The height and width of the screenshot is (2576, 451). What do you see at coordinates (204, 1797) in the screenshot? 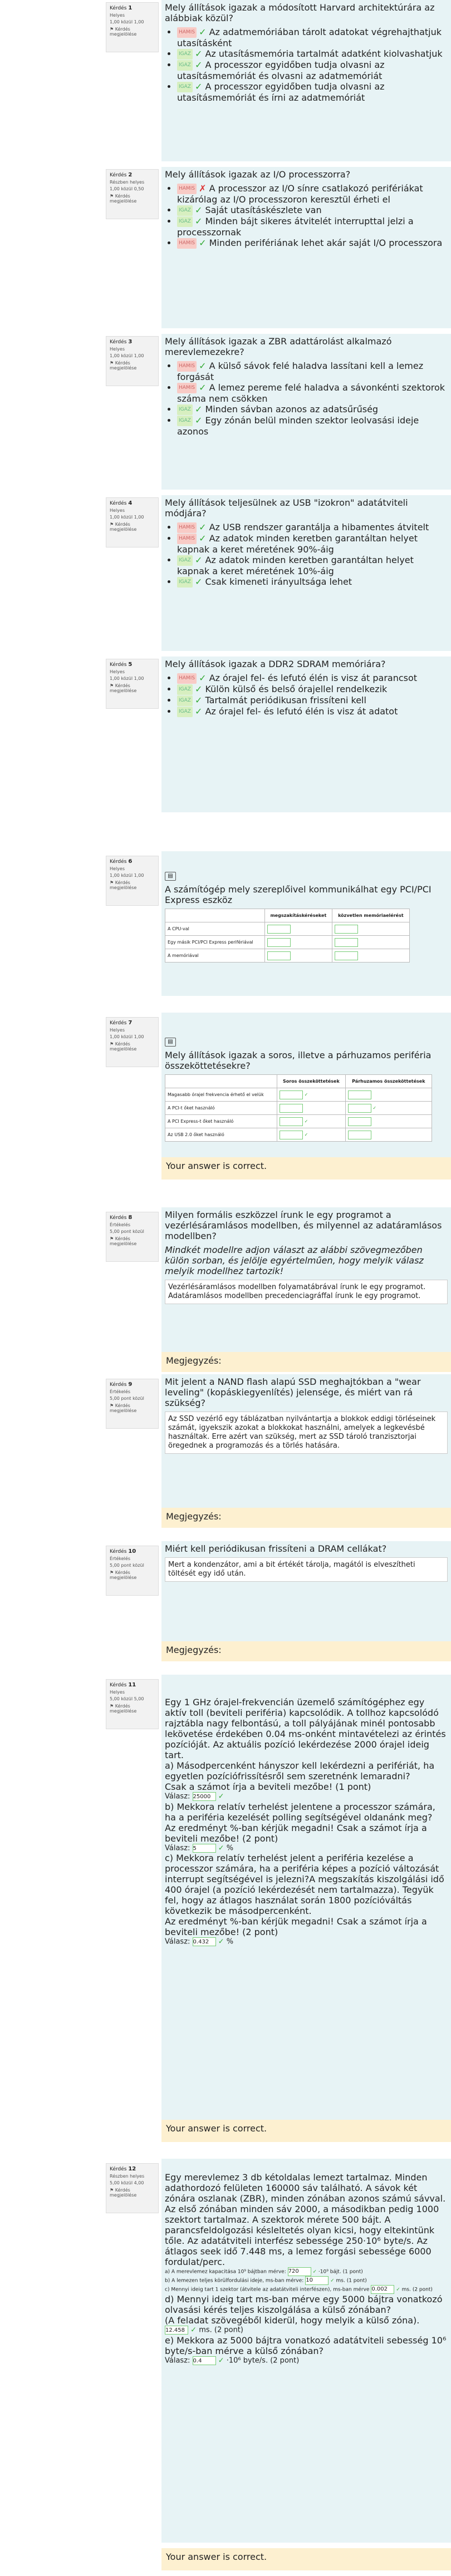
I see `part-a-input: 25000` at bounding box center [204, 1797].